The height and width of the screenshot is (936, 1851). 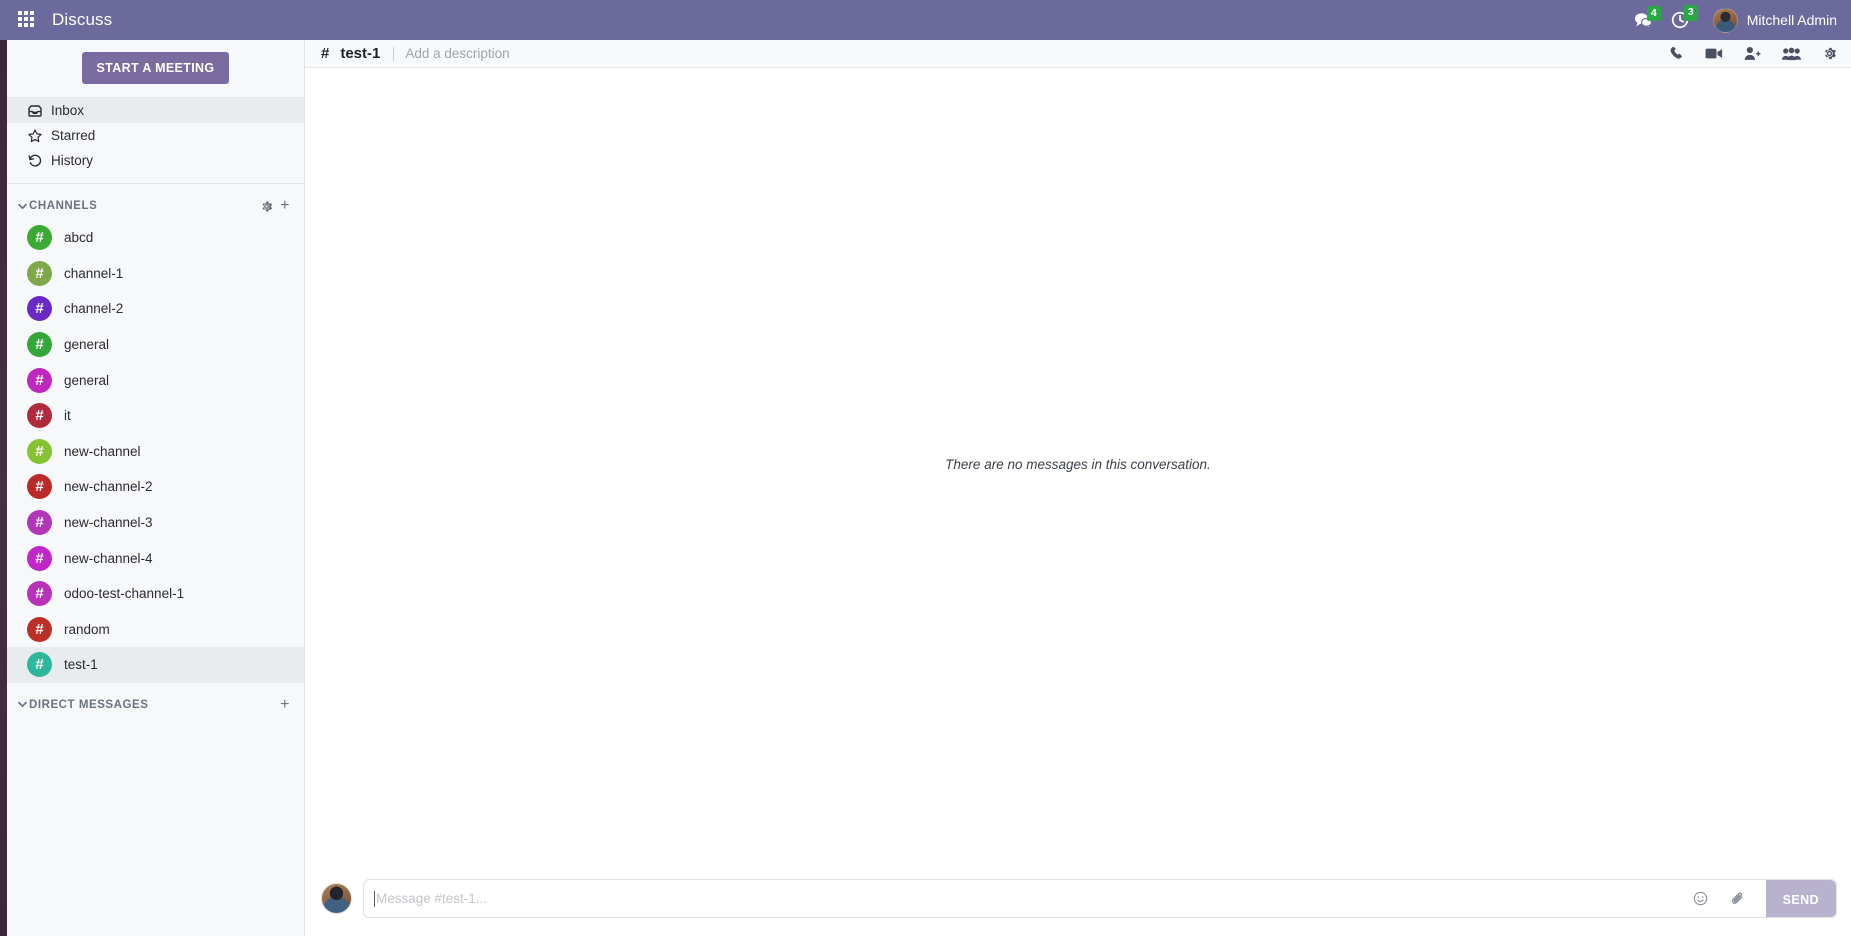 I want to click on mailbox-list: Inbox Starred History, so click(x=155, y=135).